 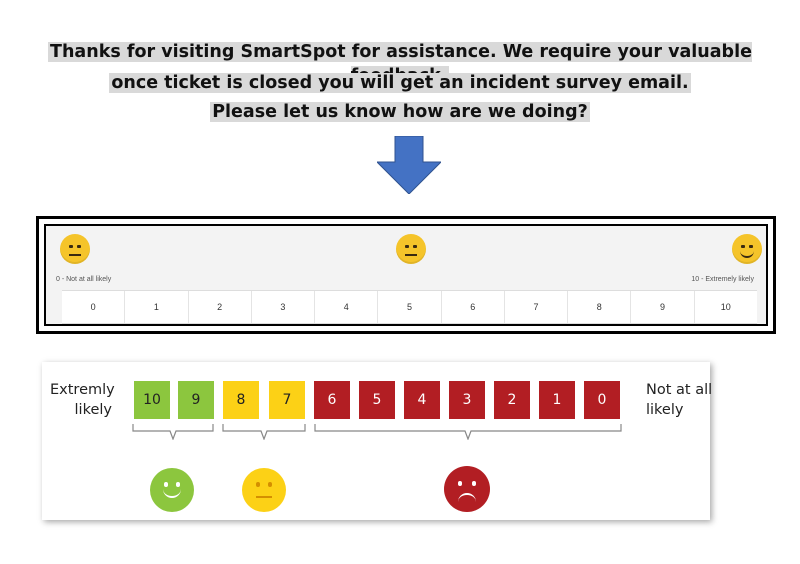 What do you see at coordinates (82, 400) in the screenshot?
I see `extremely-likely-label: Extremly likely` at bounding box center [82, 400].